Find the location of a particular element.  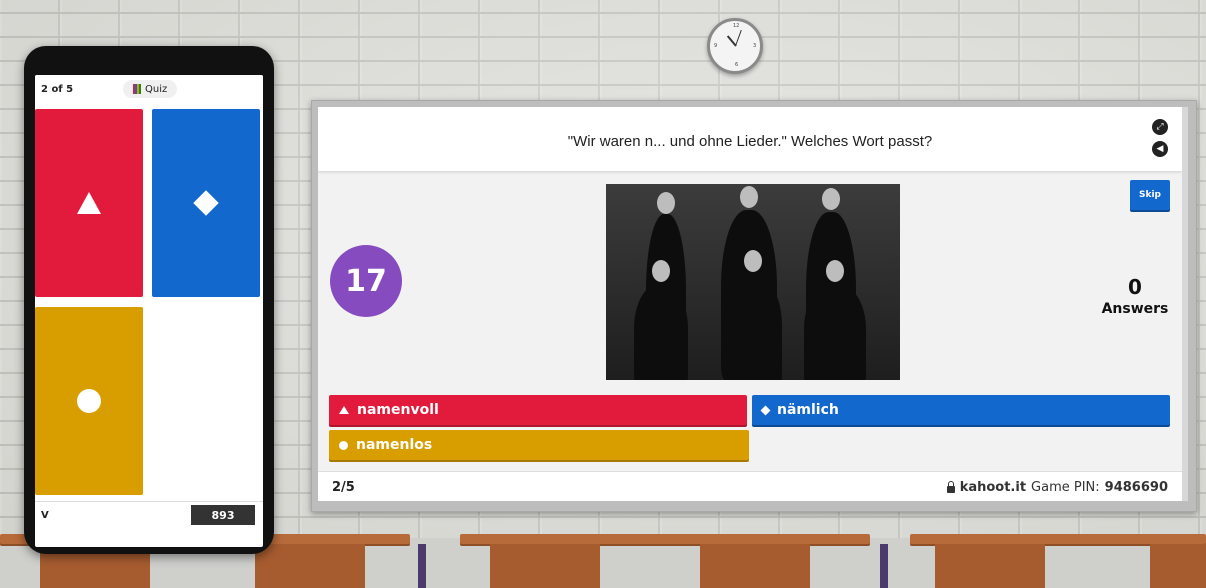

answer-tile-triangle is located at coordinates (89, 203).